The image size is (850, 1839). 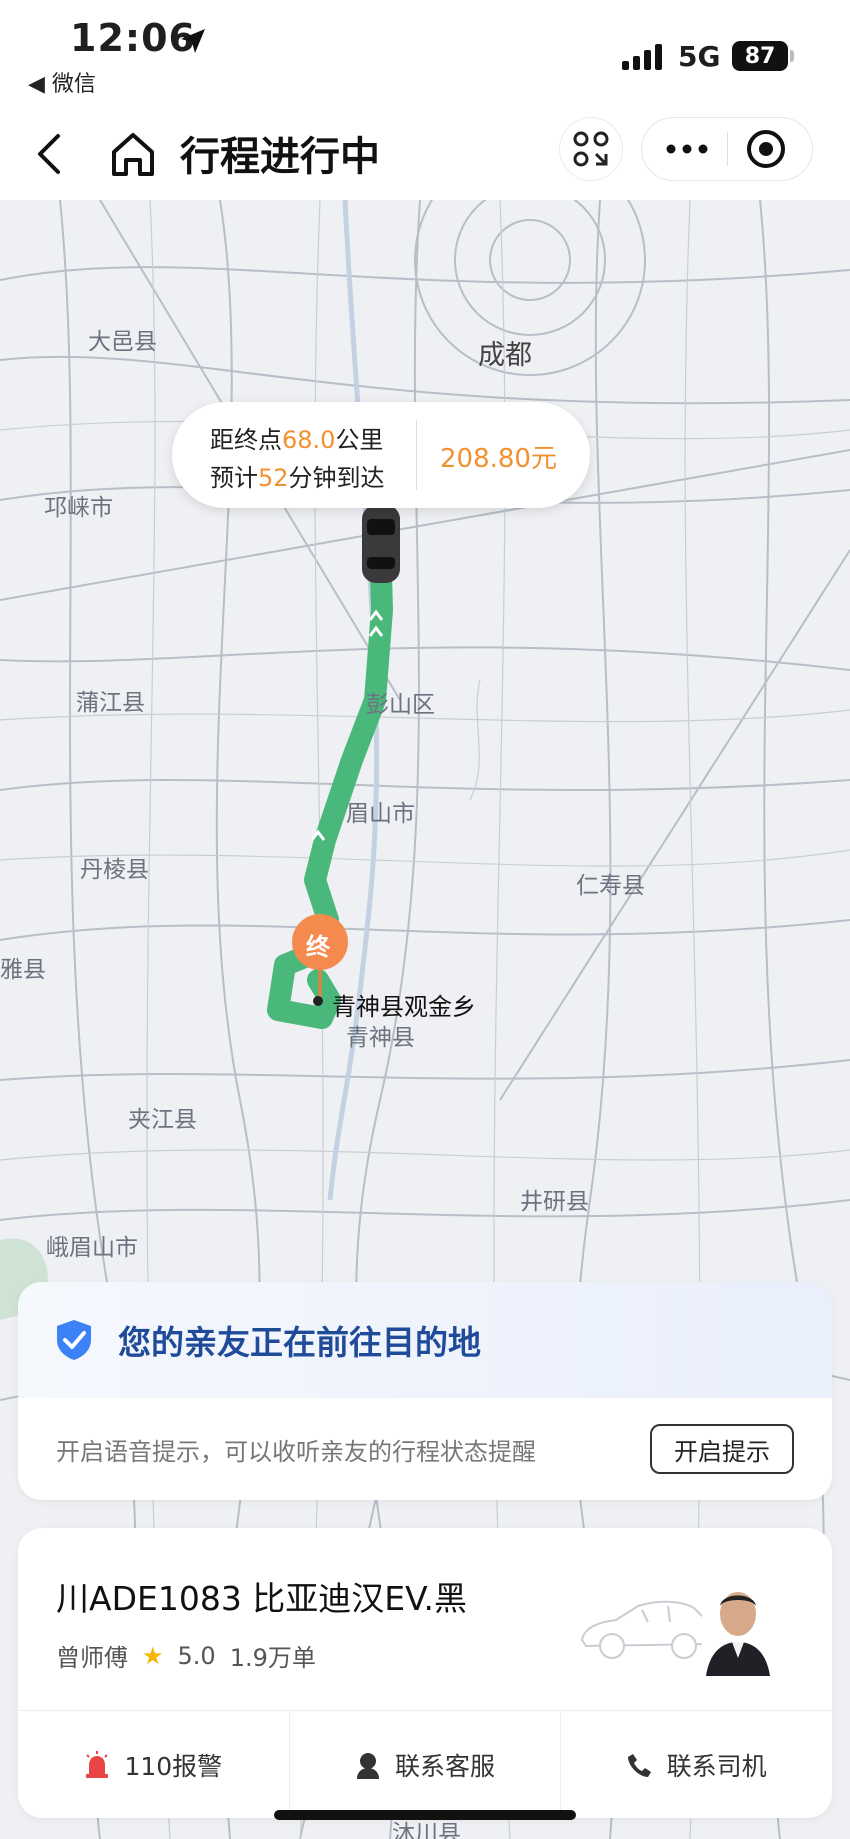 I want to click on trip-price: 208.80元, so click(x=498, y=459).